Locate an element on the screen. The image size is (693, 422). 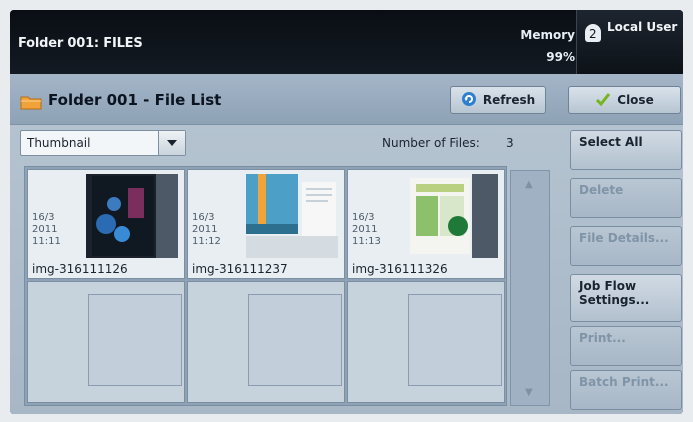
refresh-icon is located at coordinates (469, 100).